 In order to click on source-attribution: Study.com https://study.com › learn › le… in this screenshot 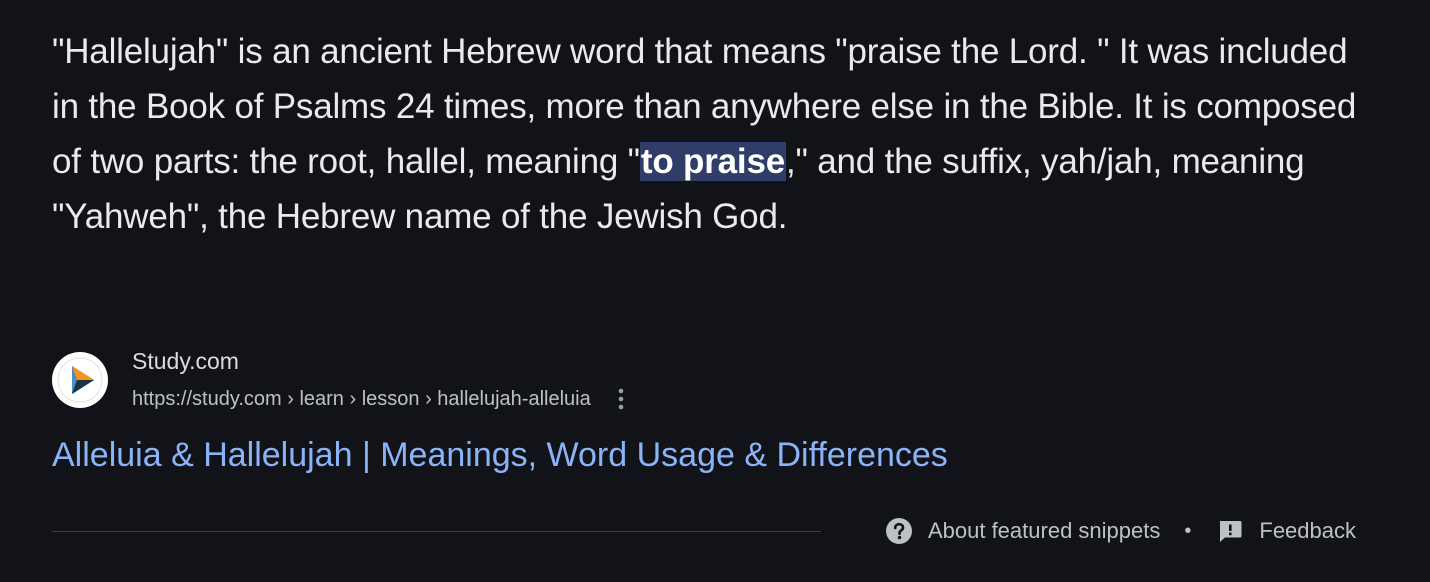, I will do `click(341, 380)`.